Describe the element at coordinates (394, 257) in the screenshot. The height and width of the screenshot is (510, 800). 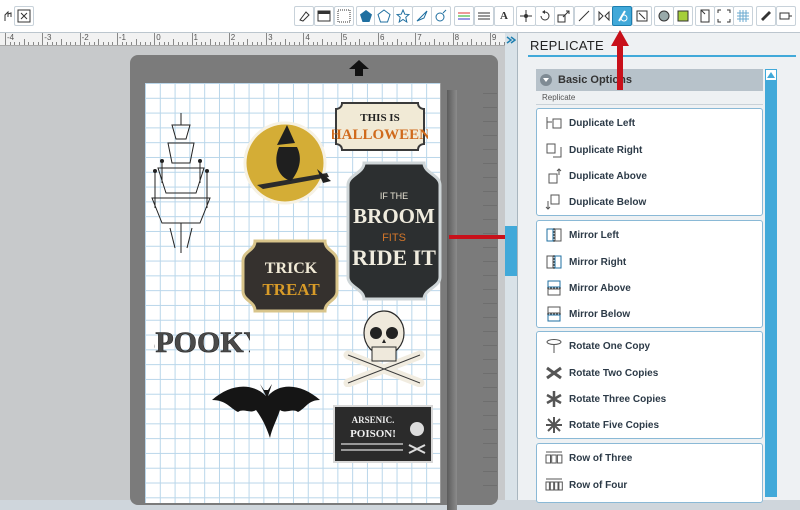
I see `svg-text: RIDE IT` at that location.